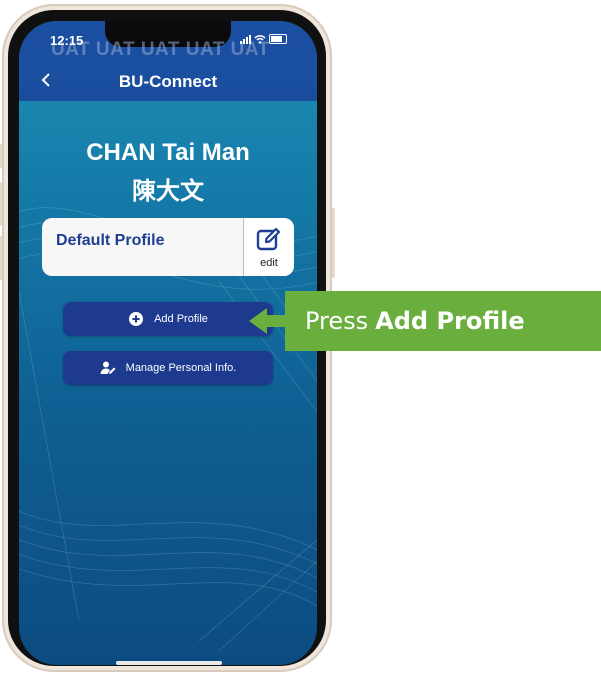  I want to click on battery-icon, so click(278, 39).